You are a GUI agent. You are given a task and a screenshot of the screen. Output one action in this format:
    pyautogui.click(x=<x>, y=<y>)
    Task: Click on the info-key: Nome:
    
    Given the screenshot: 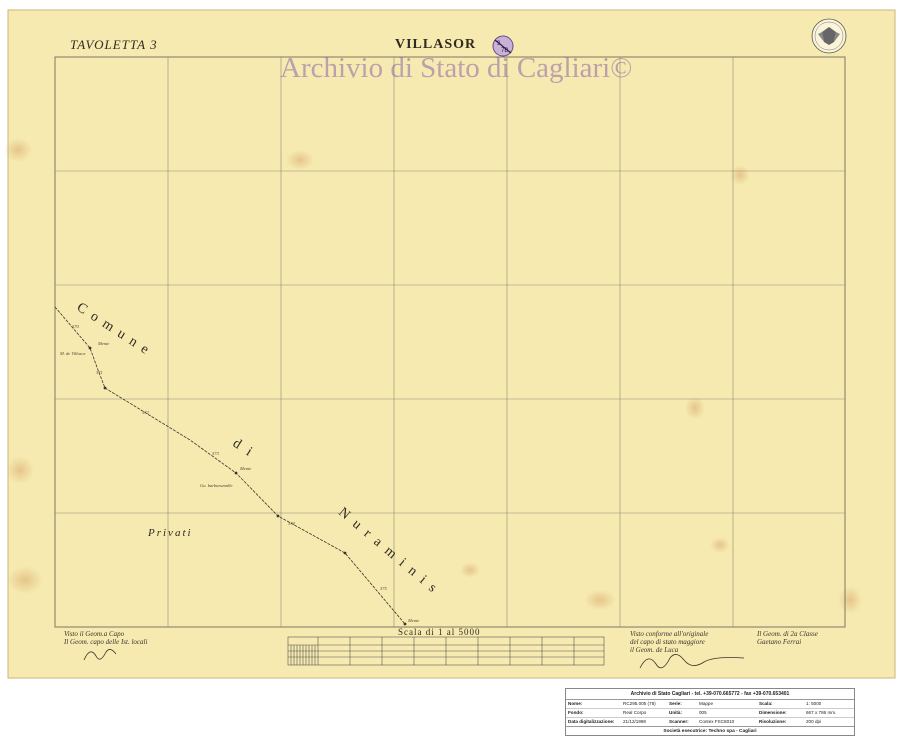 What is the action you would take?
    pyautogui.click(x=575, y=703)
    